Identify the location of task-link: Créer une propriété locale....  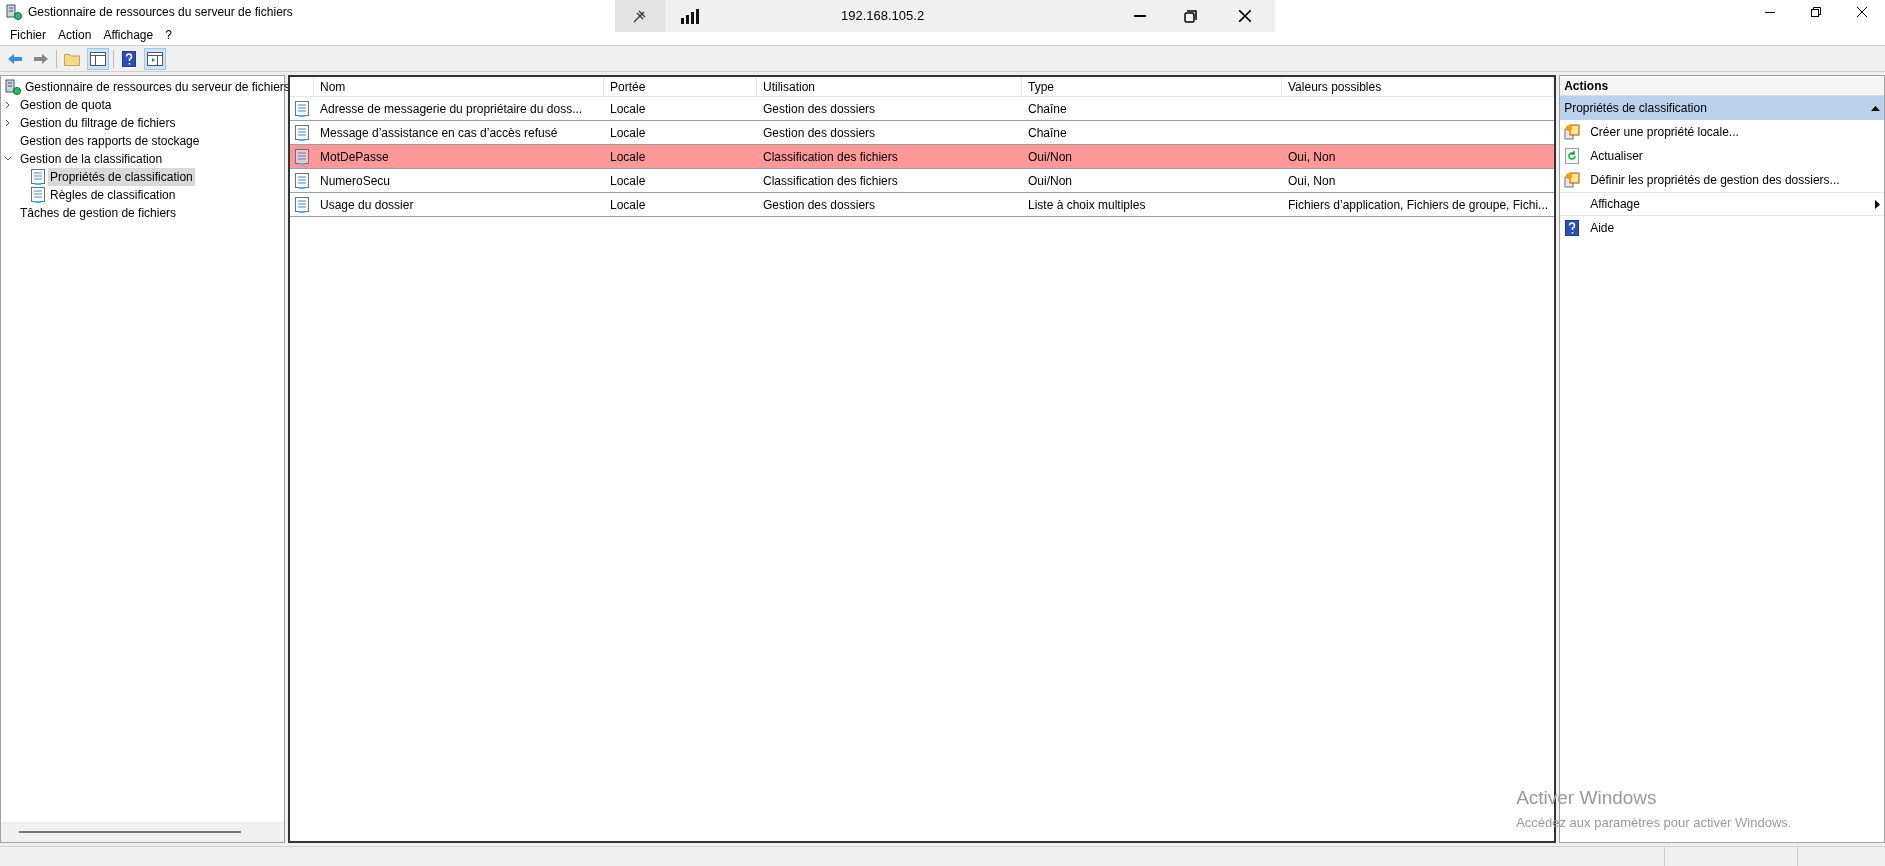
(1722, 132).